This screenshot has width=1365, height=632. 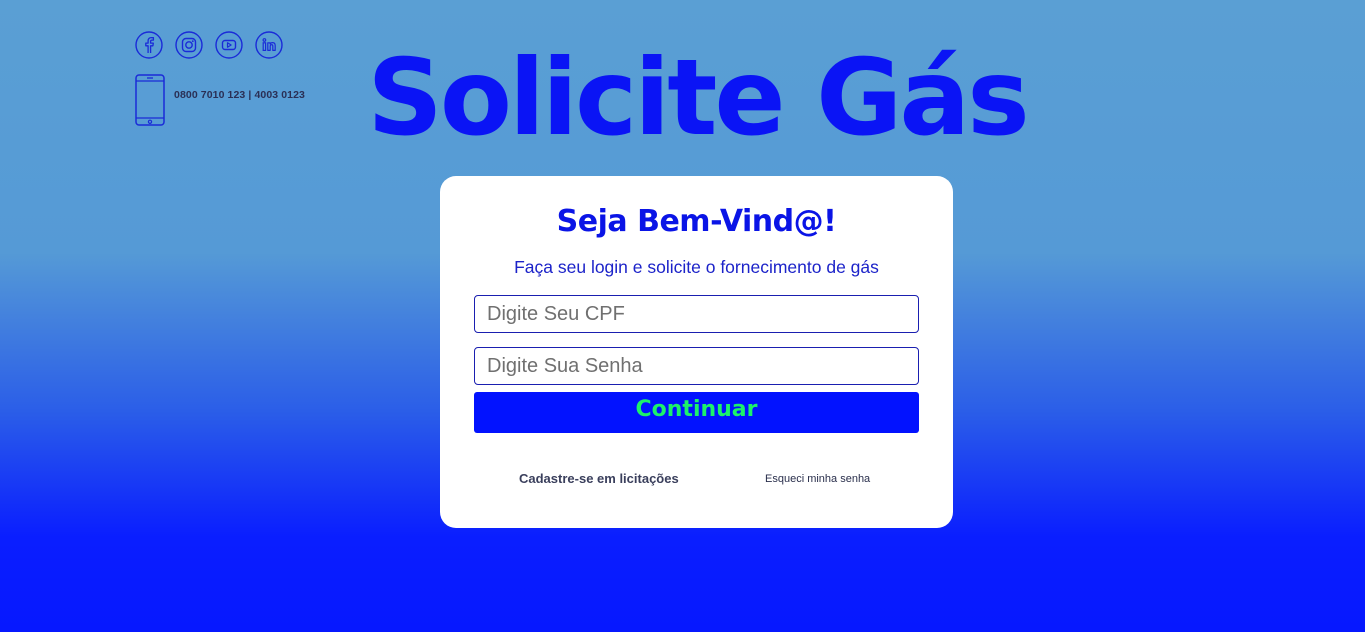 What do you see at coordinates (599, 478) in the screenshot?
I see `register-link: Cadastre-se em licitações` at bounding box center [599, 478].